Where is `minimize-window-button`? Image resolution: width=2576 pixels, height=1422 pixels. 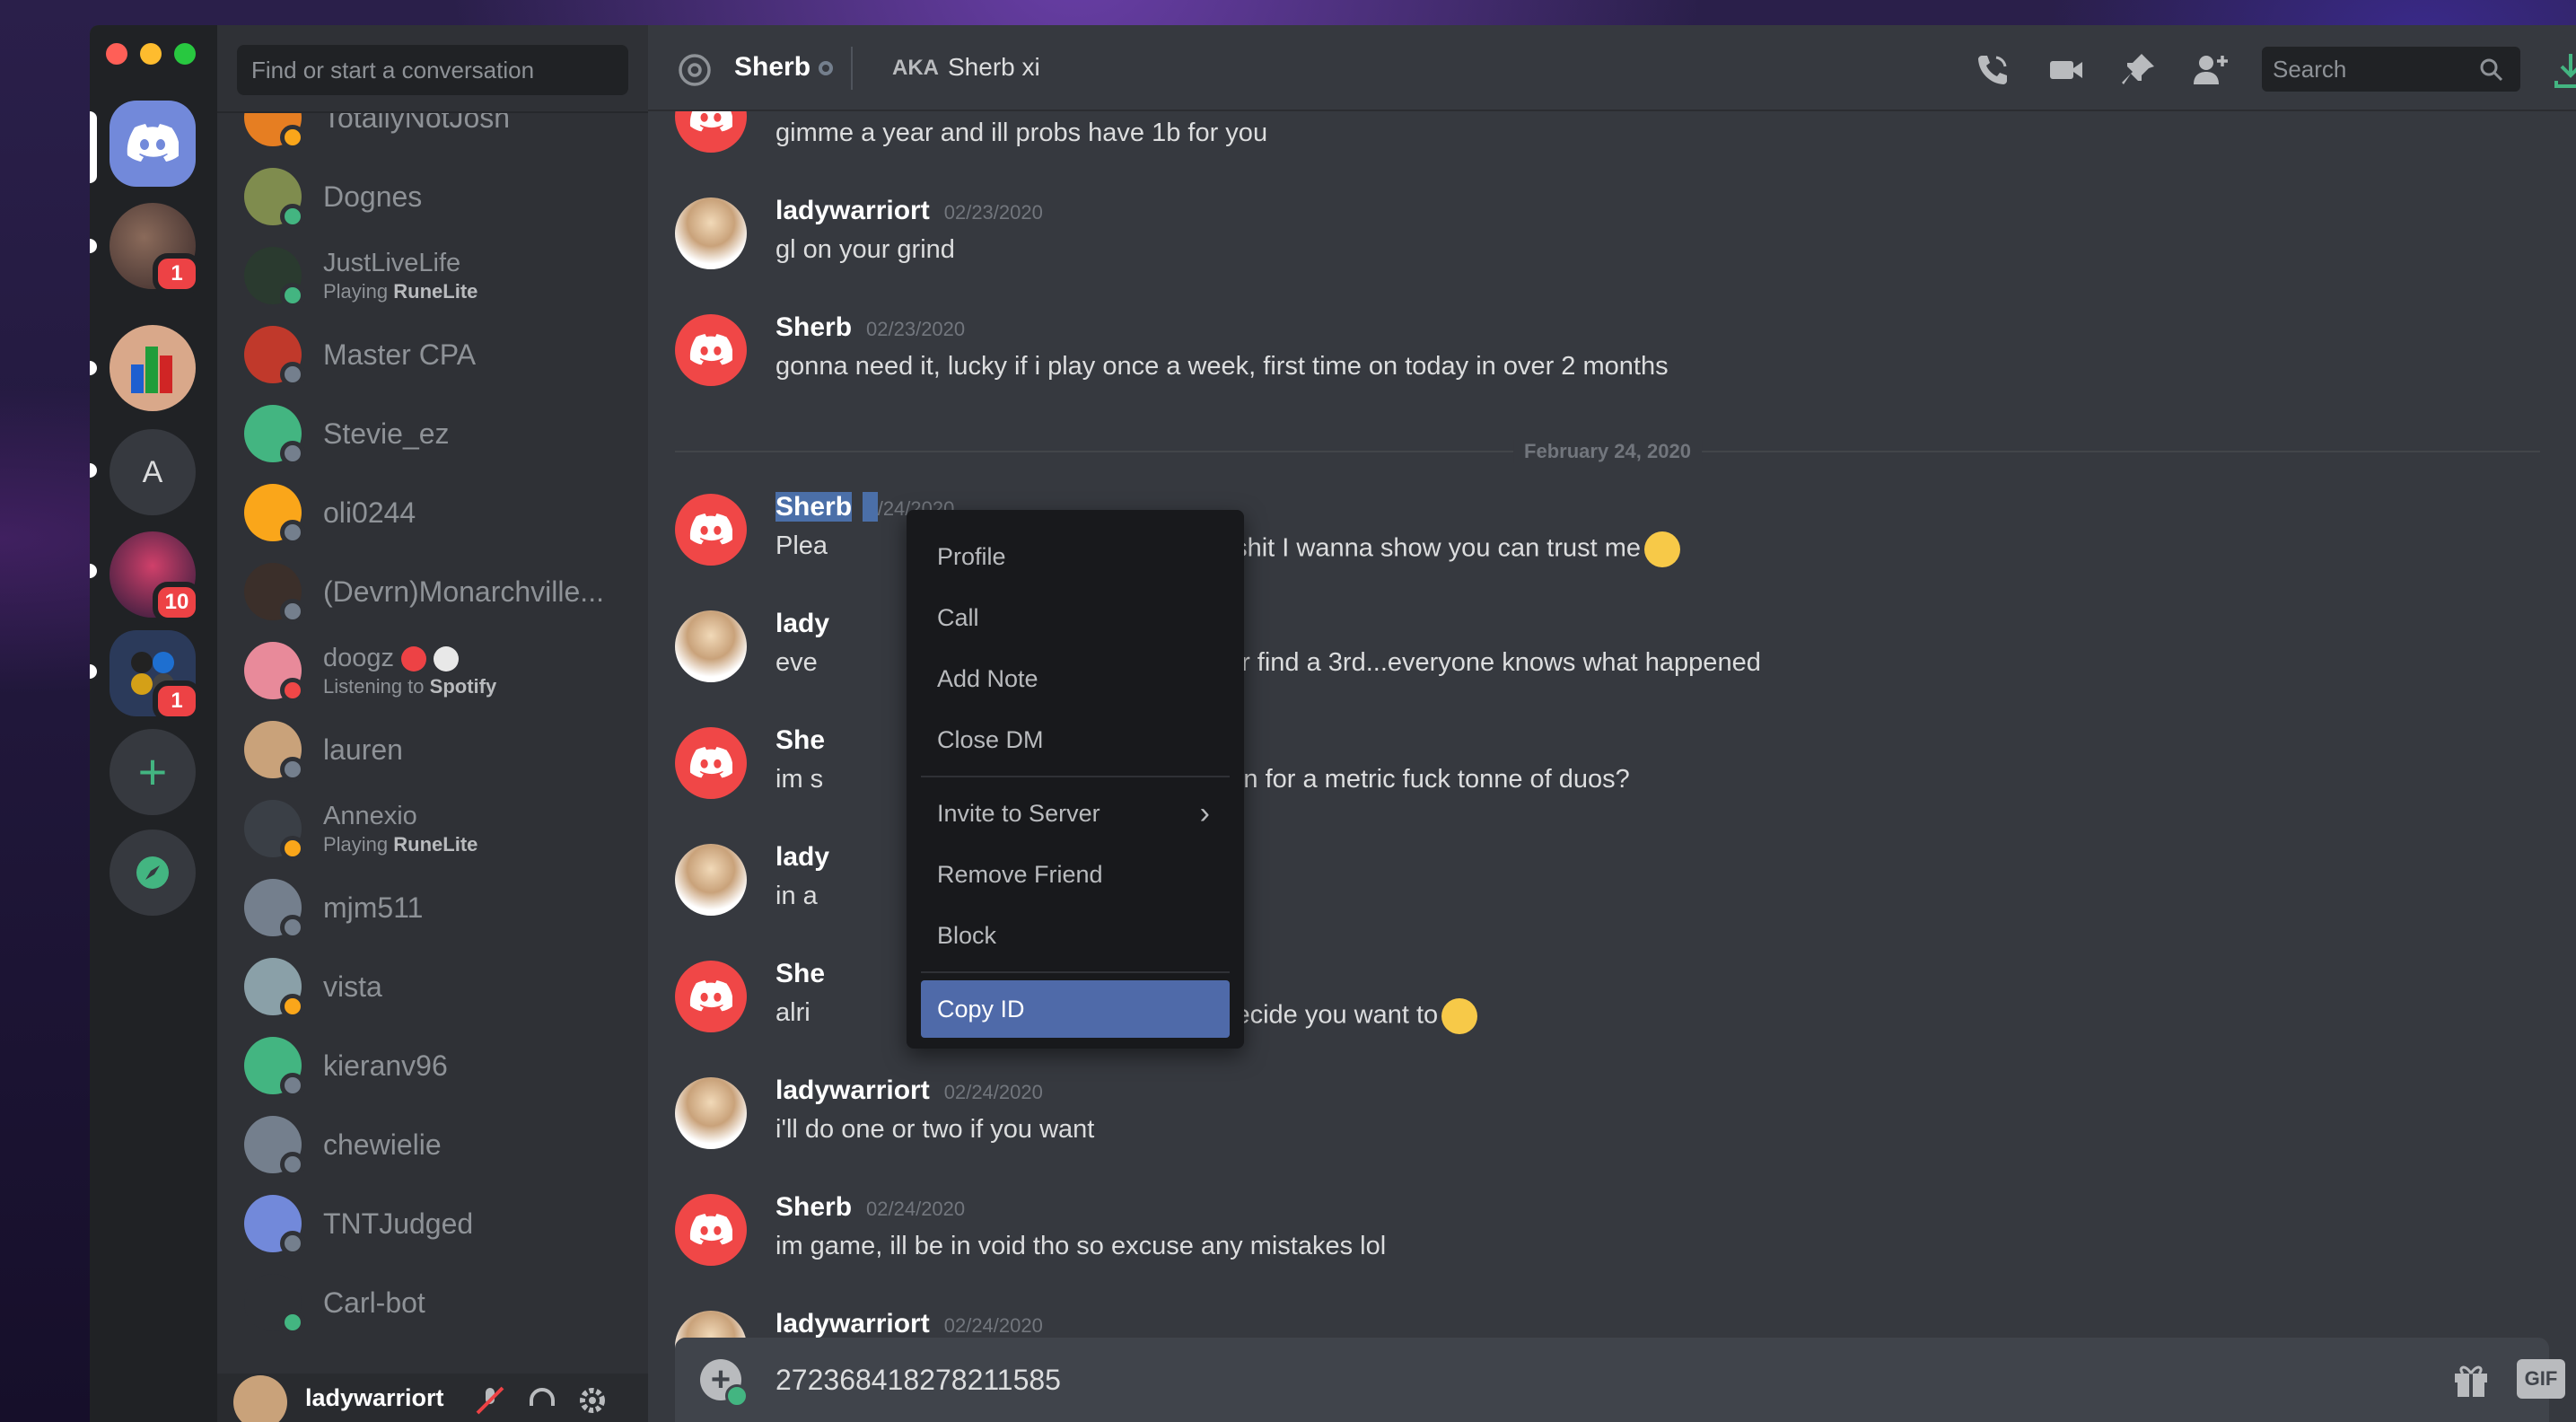 minimize-window-button is located at coordinates (151, 54).